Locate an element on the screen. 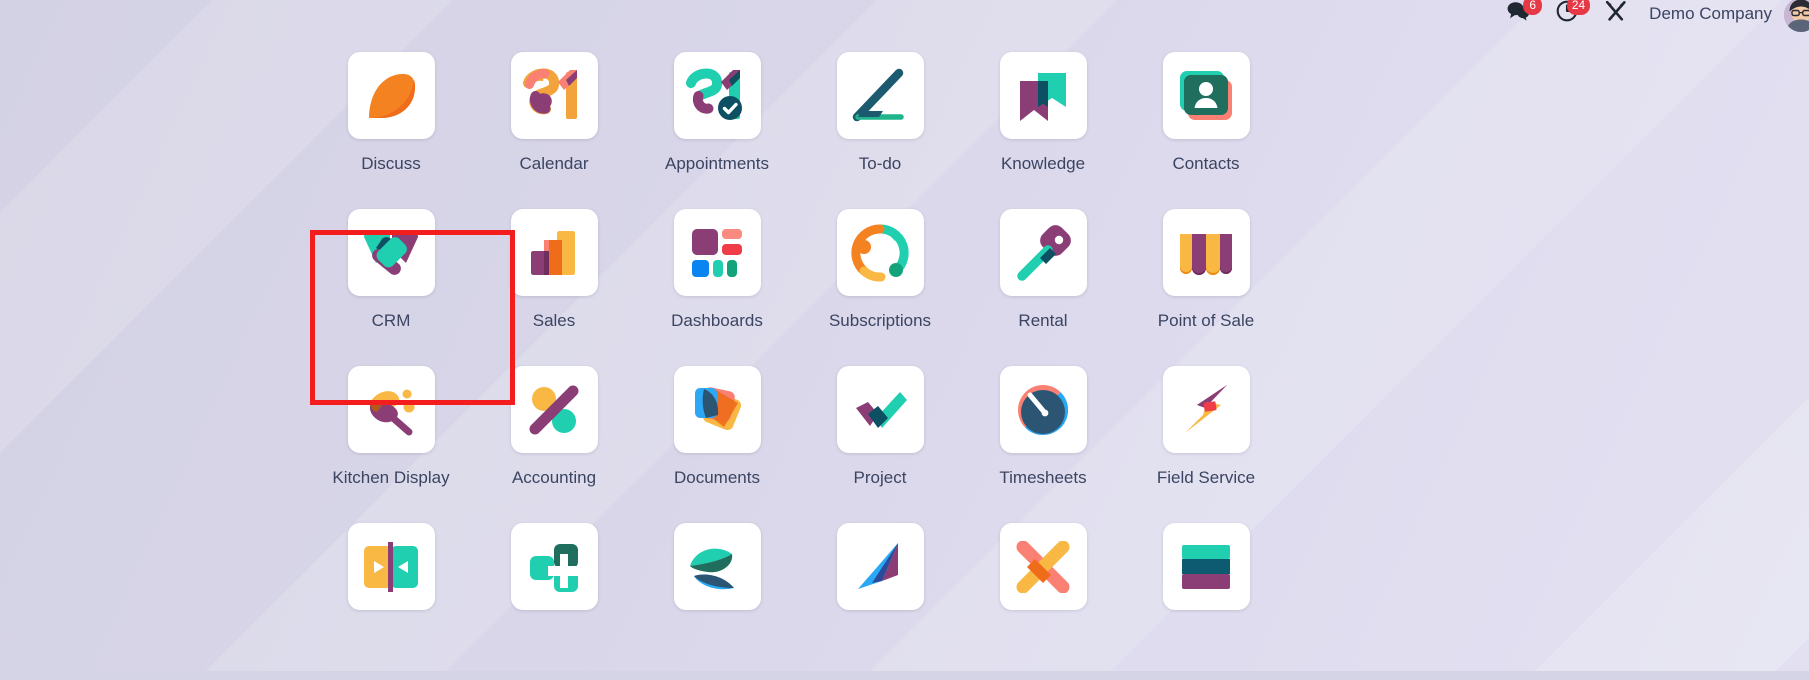 This screenshot has height=680, width=1809. stacked-bars-icon is located at coordinates (1206, 567).